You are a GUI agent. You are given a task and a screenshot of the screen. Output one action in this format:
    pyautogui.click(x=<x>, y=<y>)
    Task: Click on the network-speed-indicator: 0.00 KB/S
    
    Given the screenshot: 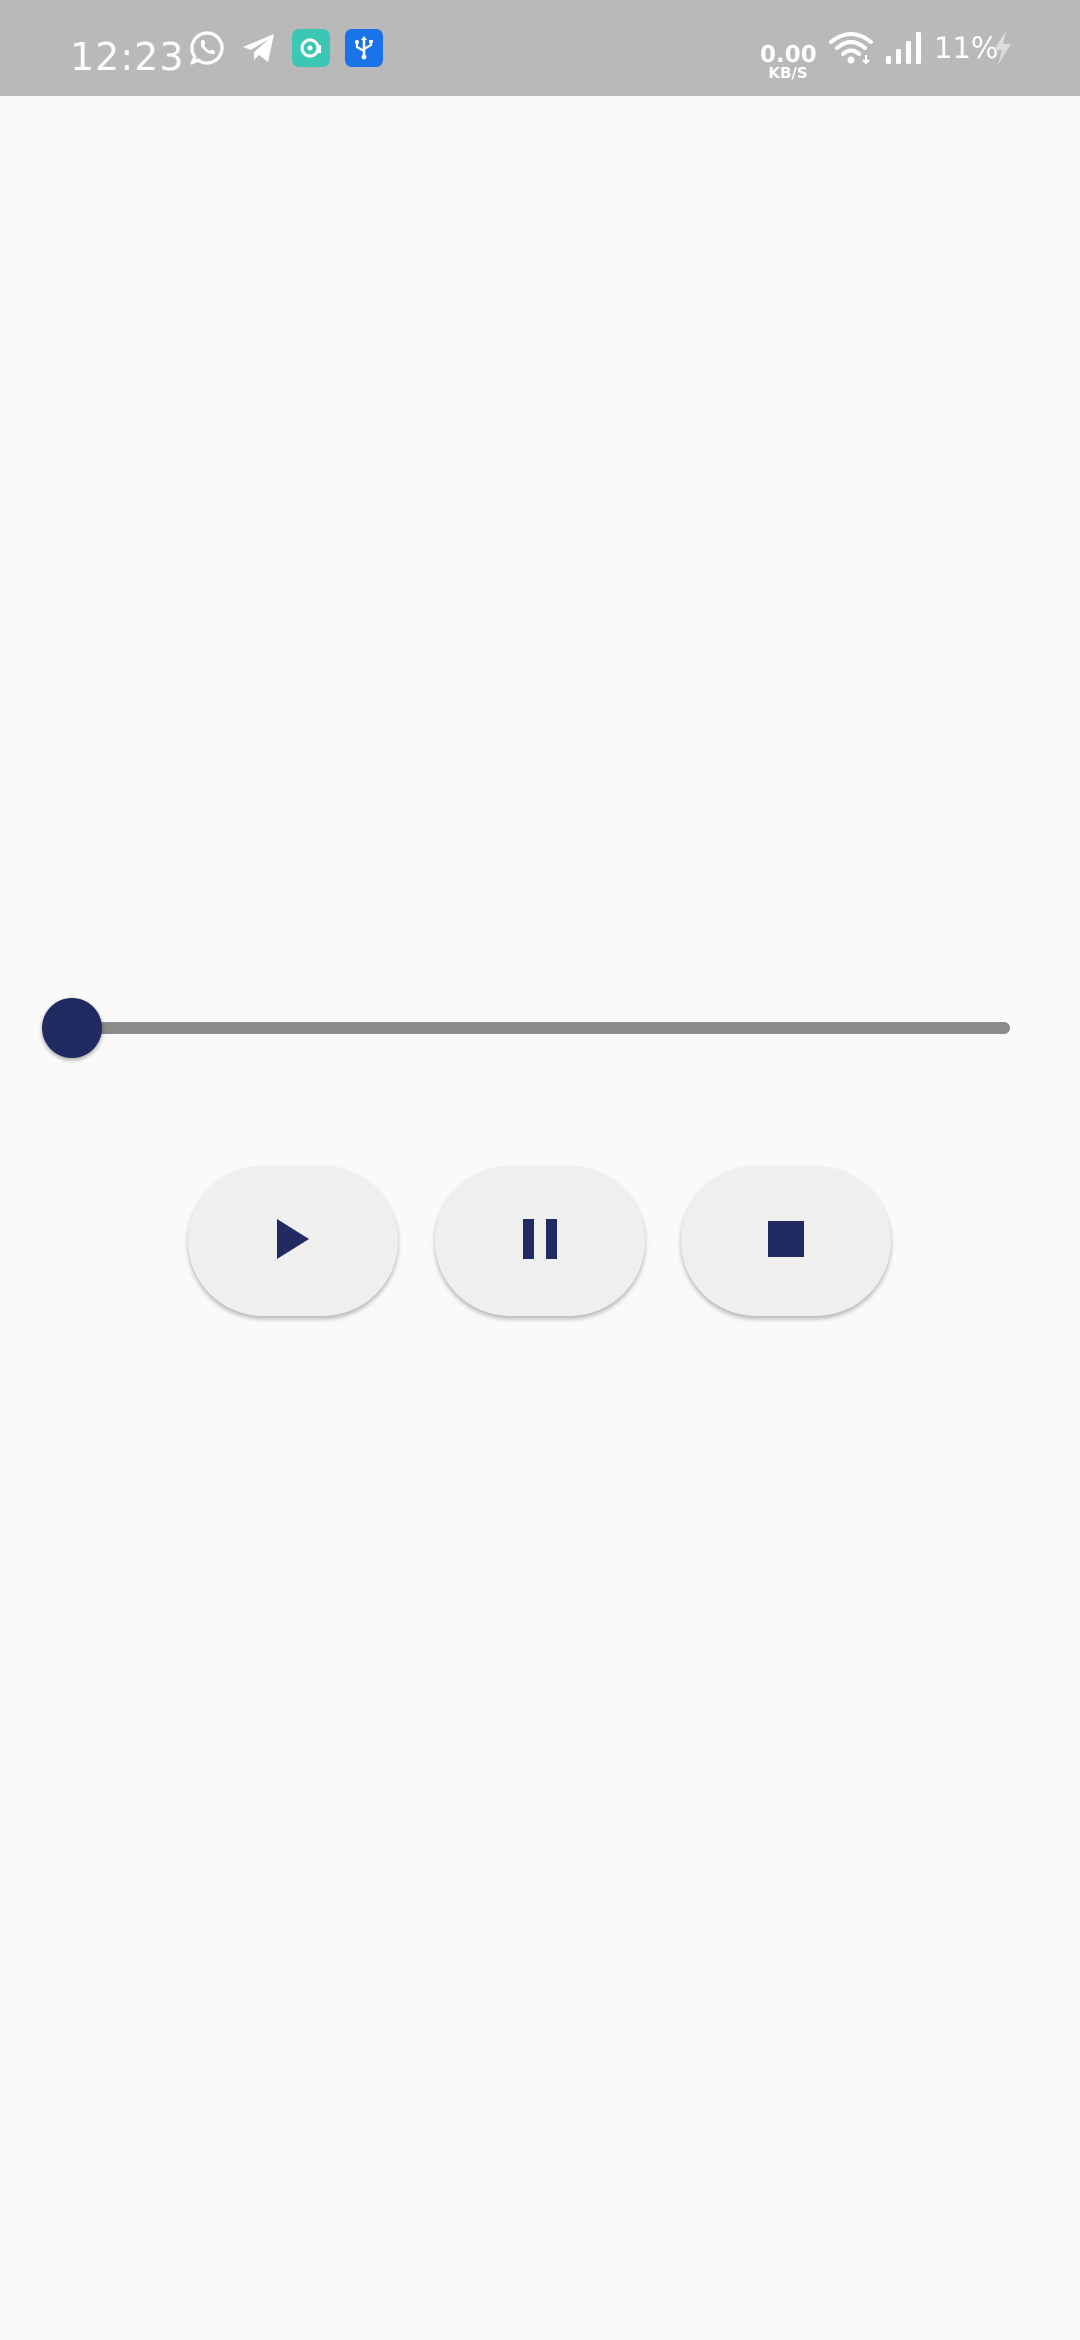 What is the action you would take?
    pyautogui.click(x=788, y=62)
    